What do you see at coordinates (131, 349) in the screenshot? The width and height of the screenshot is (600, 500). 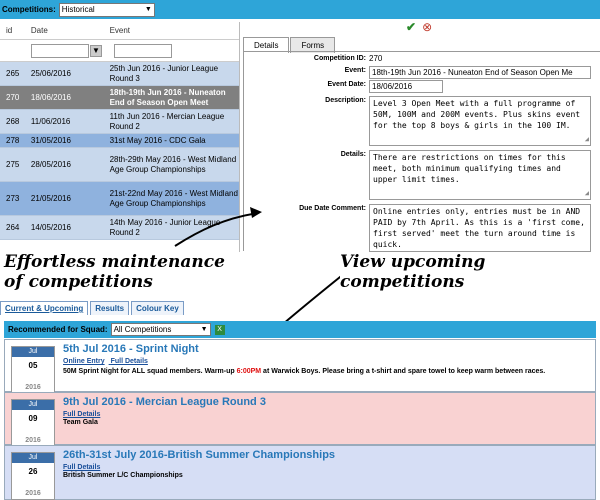 I see `event-title: 5th Jul 2016 - Sprint Night` at bounding box center [131, 349].